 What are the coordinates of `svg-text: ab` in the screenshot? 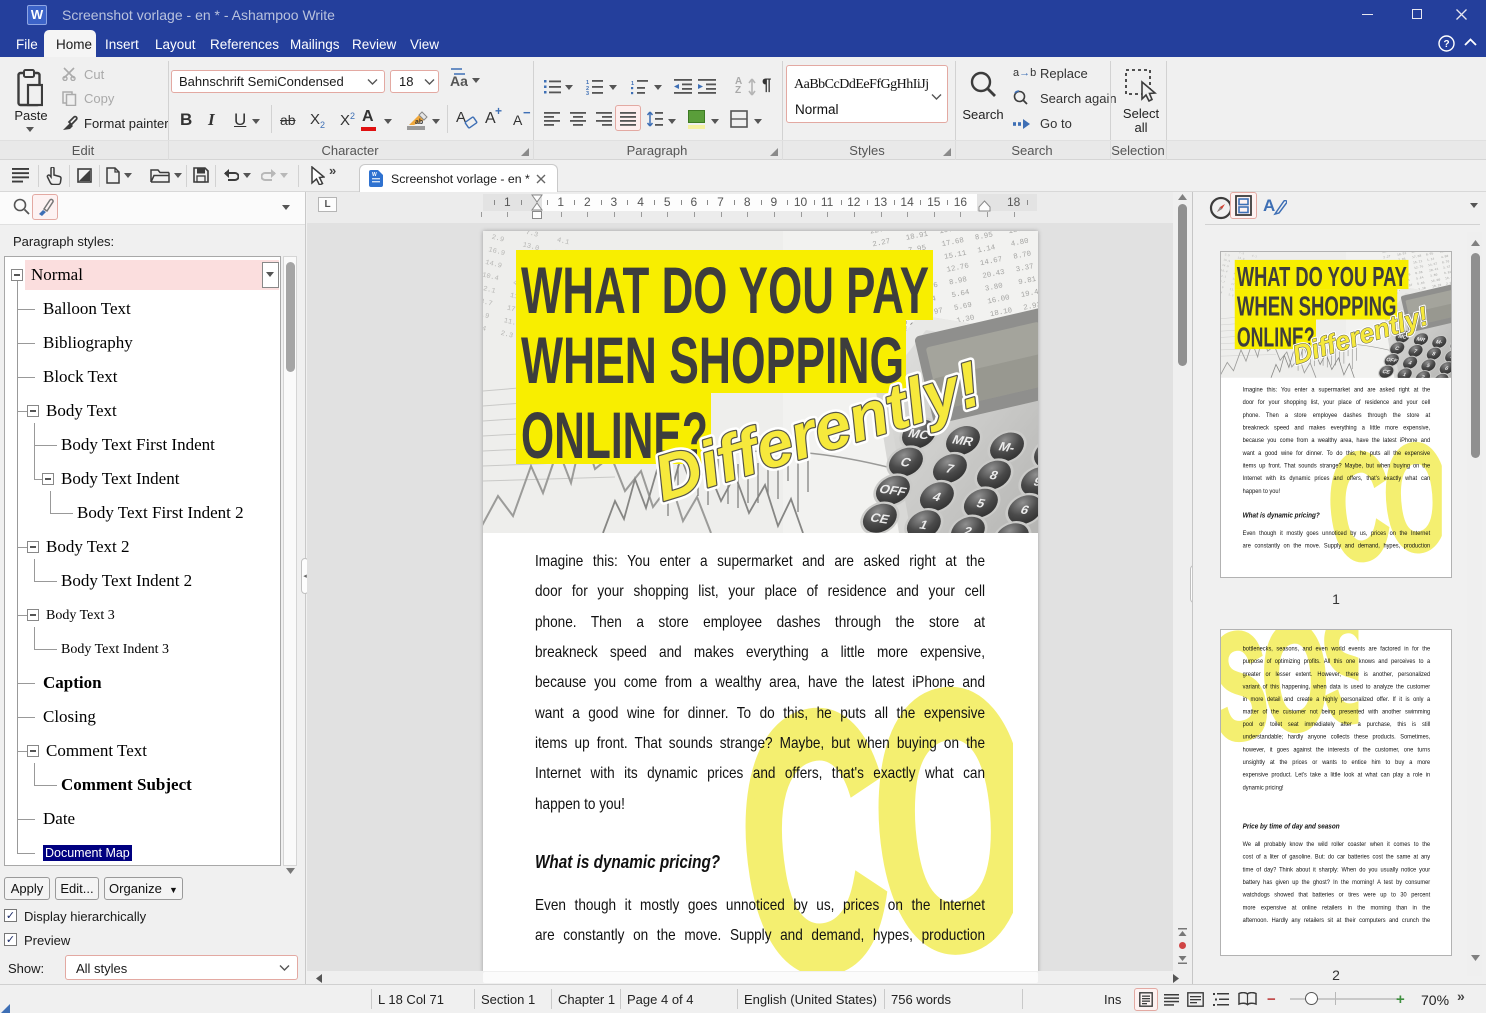 It's located at (419, 122).